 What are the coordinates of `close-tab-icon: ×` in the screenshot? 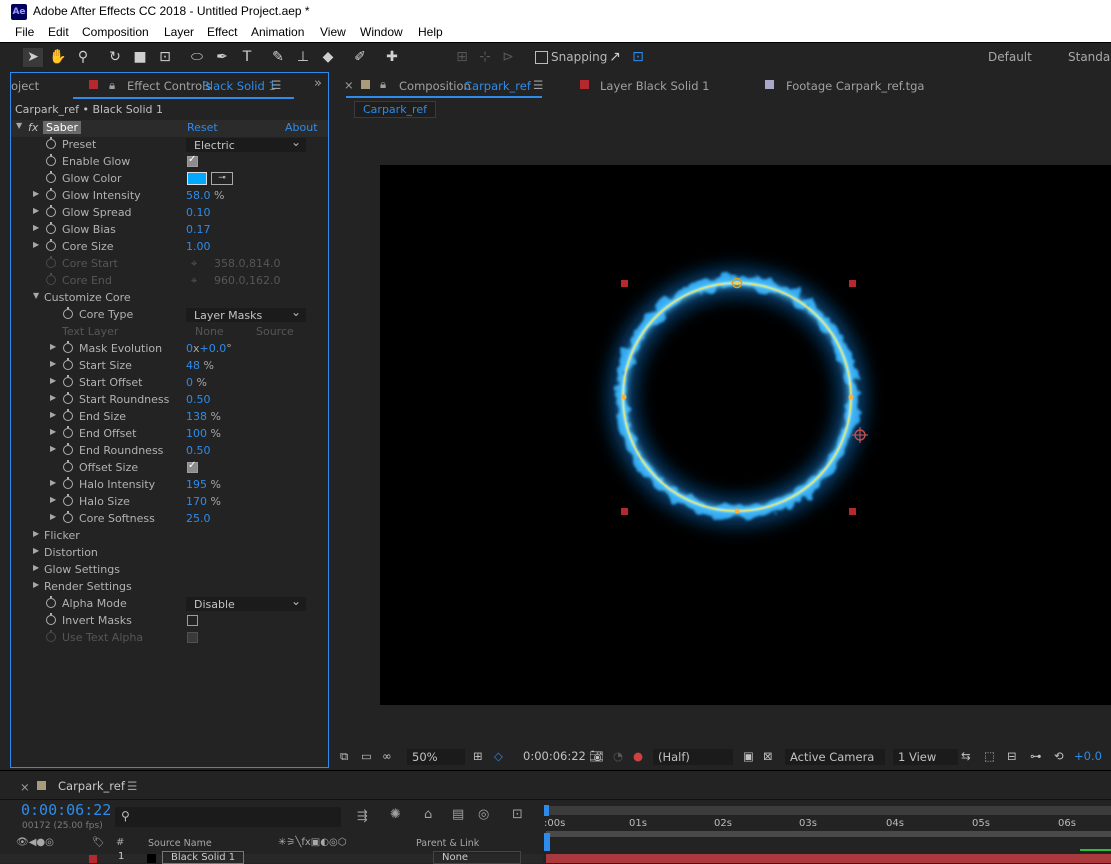 It's located at (25, 787).